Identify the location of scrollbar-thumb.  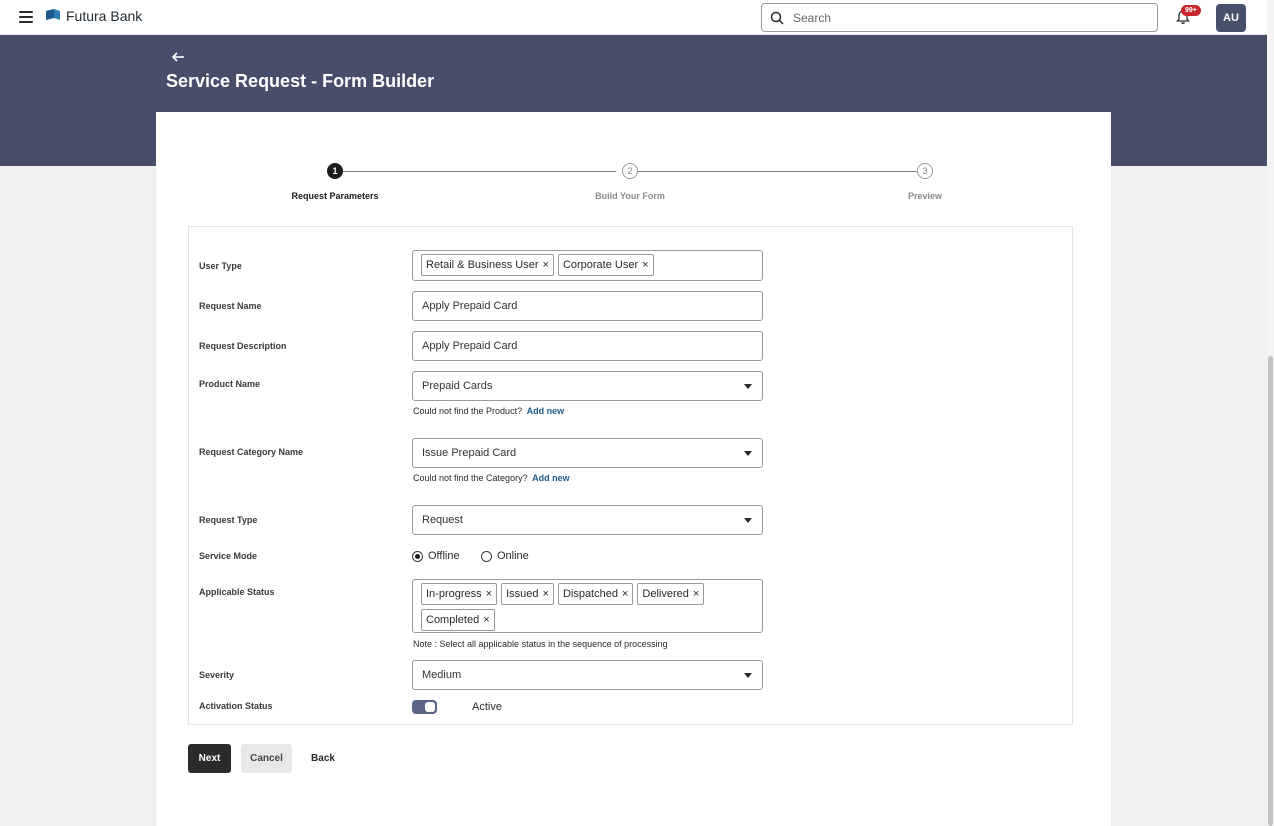
(1270, 591).